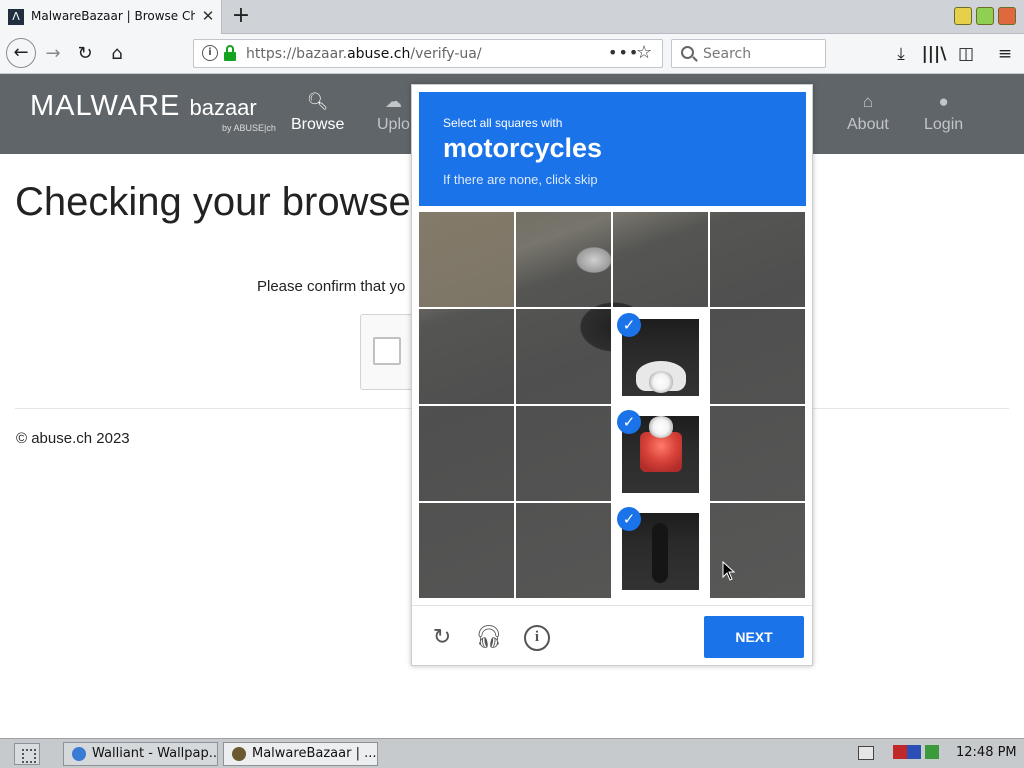 The height and width of the screenshot is (768, 1024). I want to click on reload-challenge-icon: ↻, so click(442, 638).